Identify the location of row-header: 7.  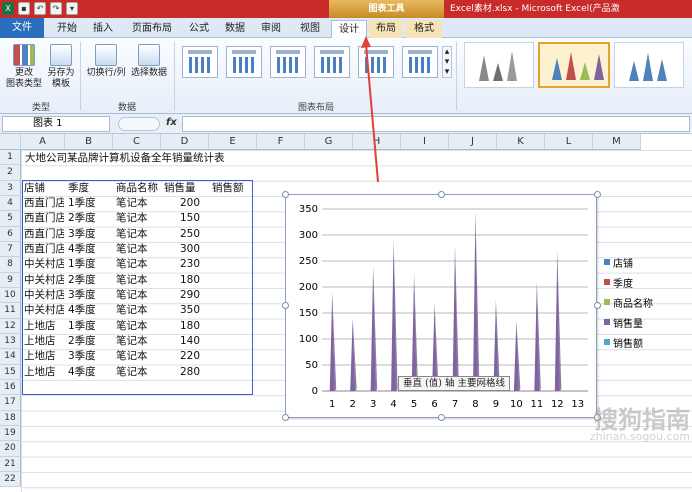
(10, 249).